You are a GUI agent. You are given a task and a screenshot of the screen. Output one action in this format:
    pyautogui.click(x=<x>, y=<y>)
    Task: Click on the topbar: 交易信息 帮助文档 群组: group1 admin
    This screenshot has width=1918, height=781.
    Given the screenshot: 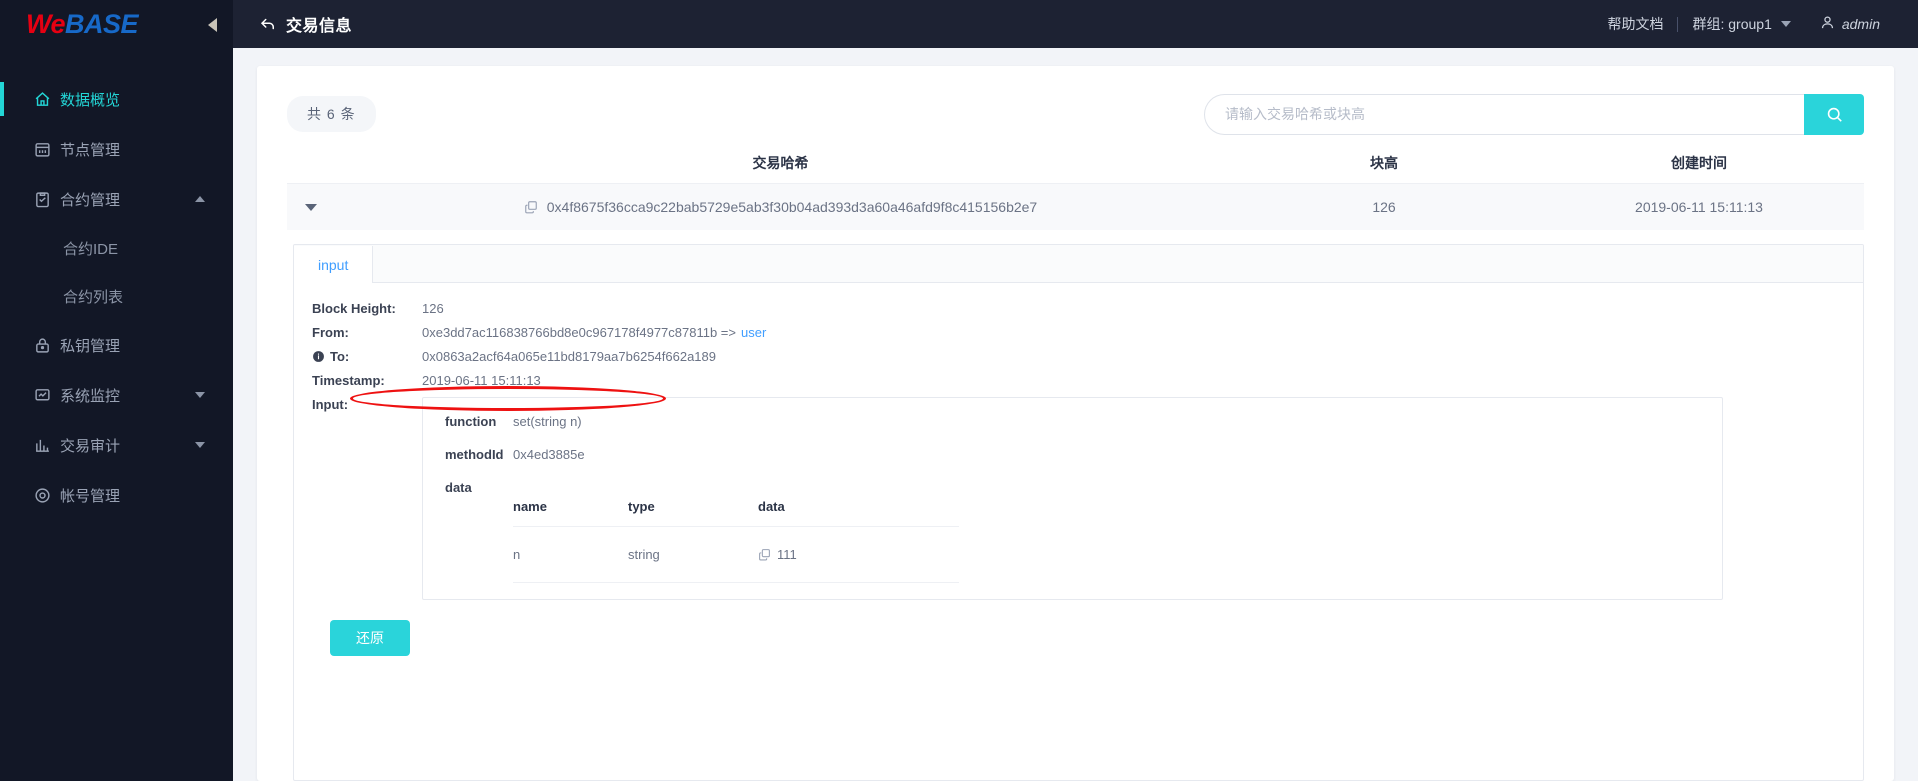 What is the action you would take?
    pyautogui.click(x=1075, y=24)
    